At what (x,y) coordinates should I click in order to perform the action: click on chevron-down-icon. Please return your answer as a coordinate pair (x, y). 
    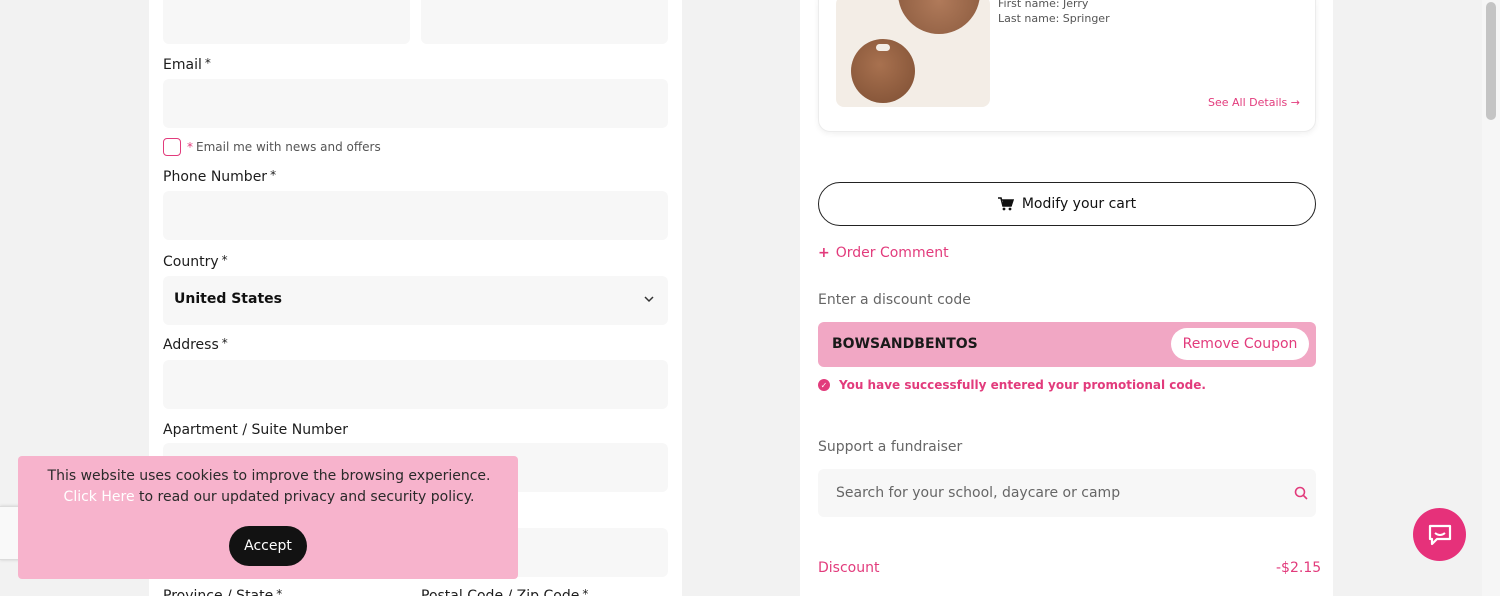
    Looking at the image, I should click on (649, 299).